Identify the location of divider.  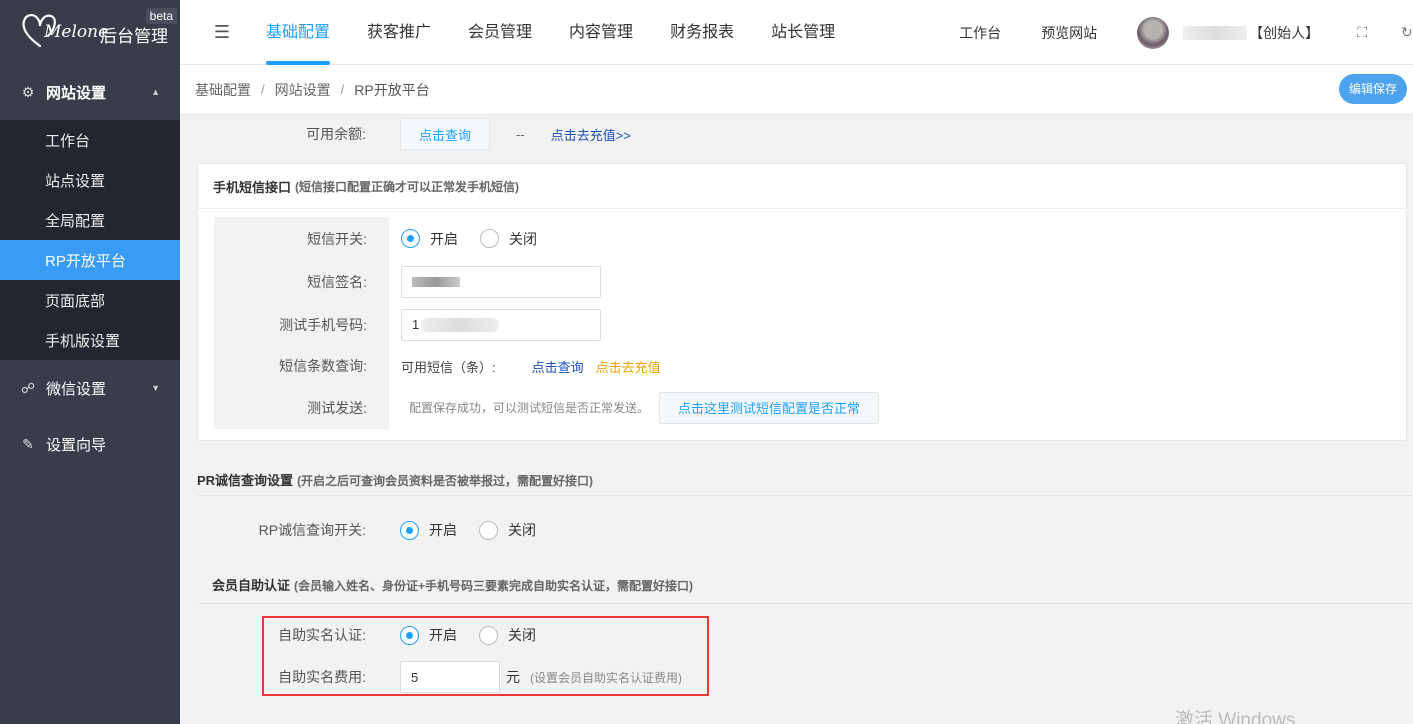
(805, 603).